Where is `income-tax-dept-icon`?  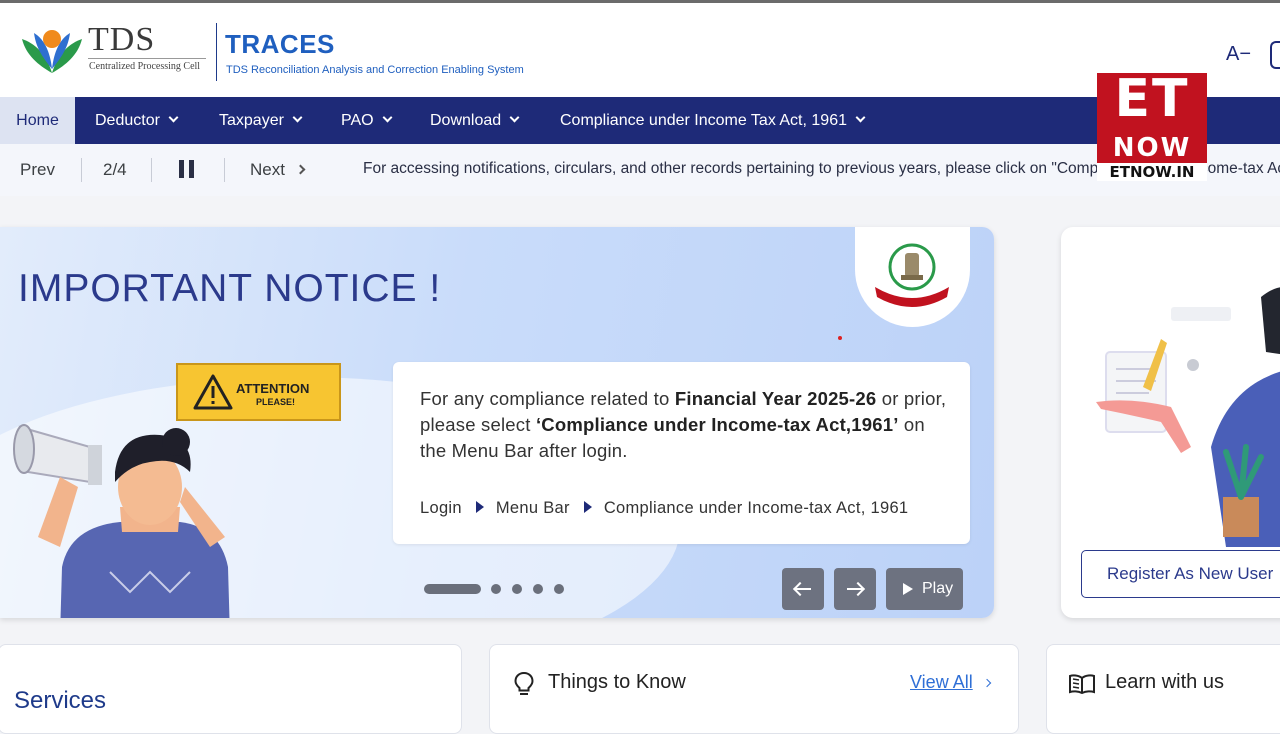 income-tax-dept-icon is located at coordinates (912, 275).